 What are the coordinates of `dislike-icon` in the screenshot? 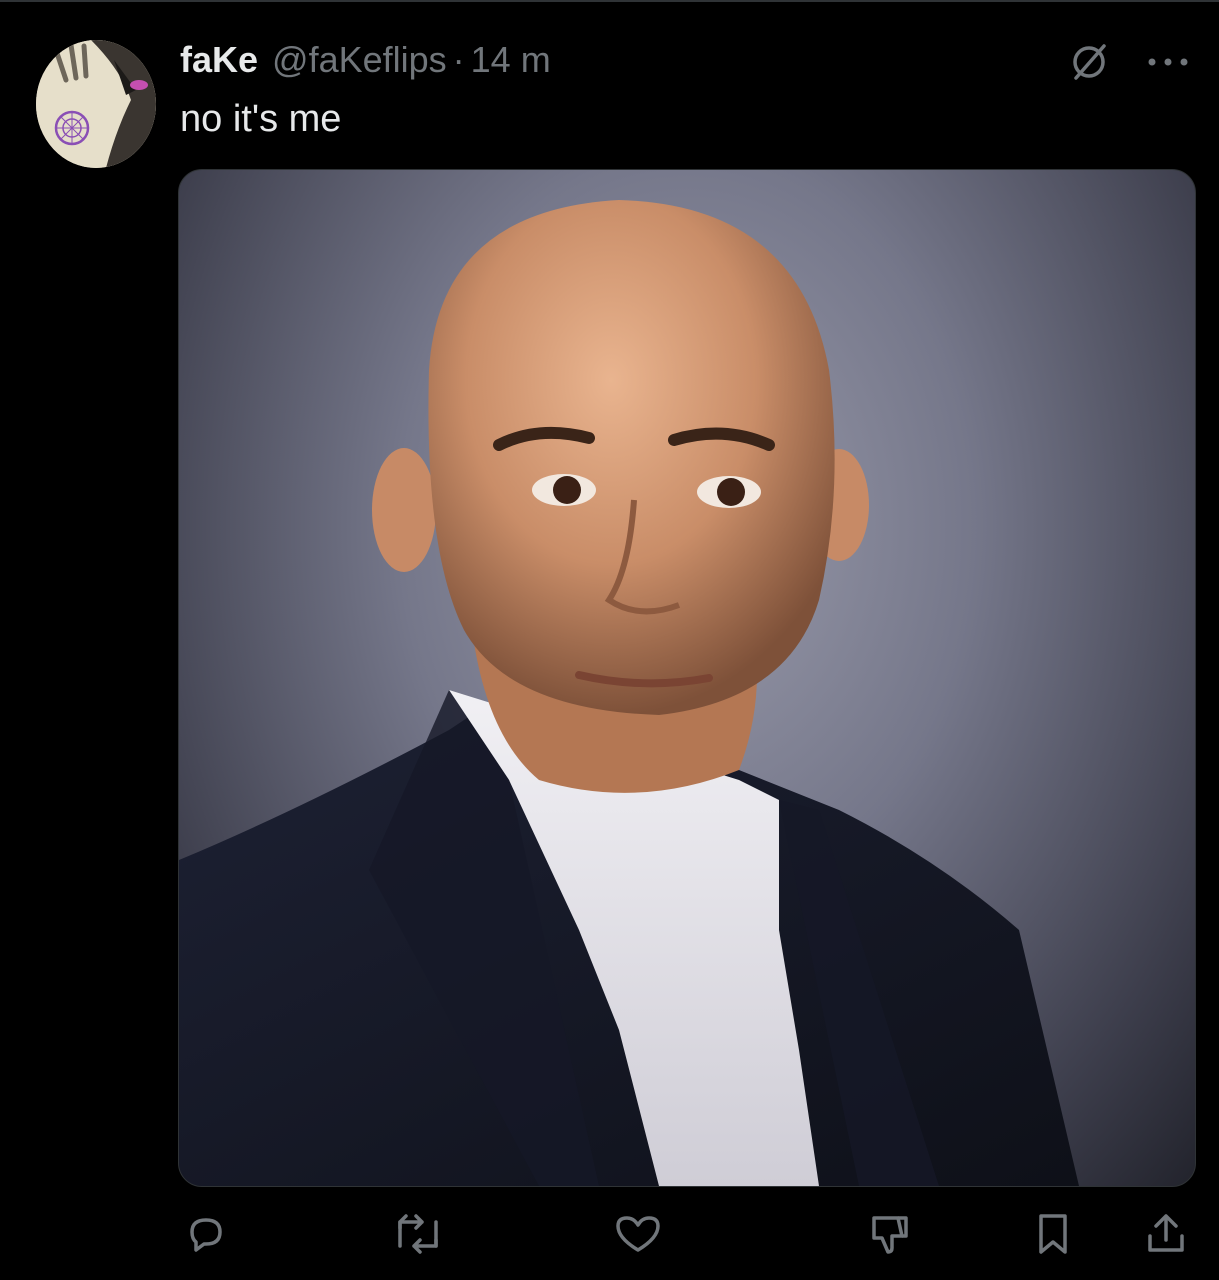 It's located at (888, 1234).